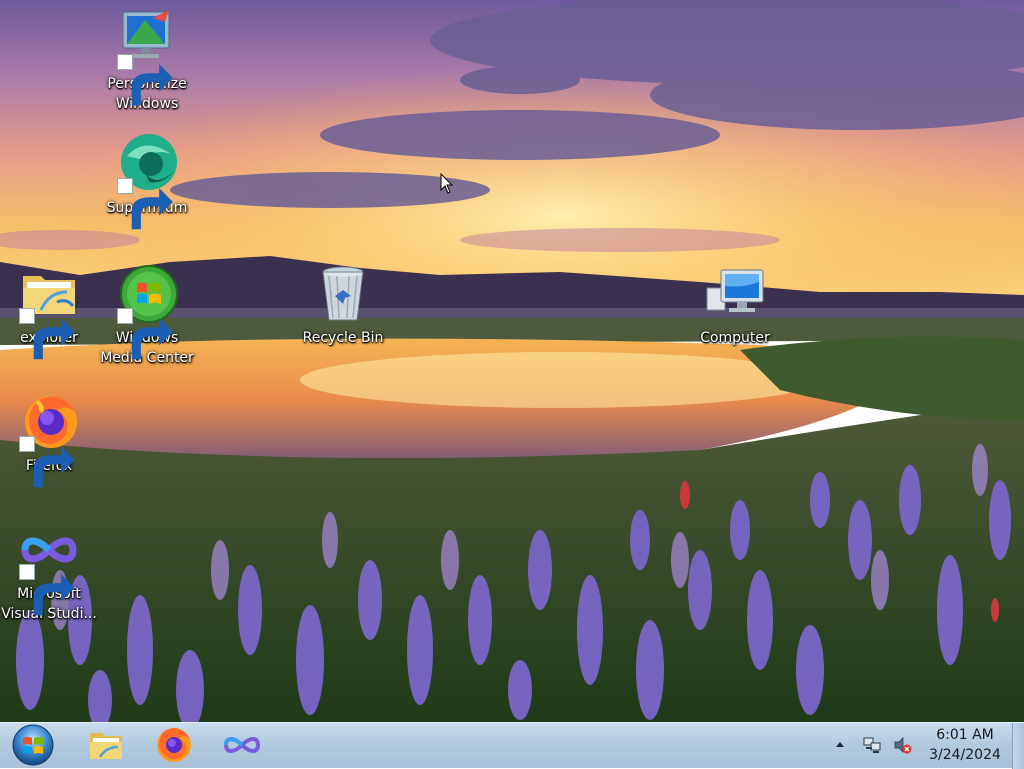 The width and height of the screenshot is (1024, 769). I want to click on desktop-icon-recycle-bin: Recycle Bin, so click(343, 305).